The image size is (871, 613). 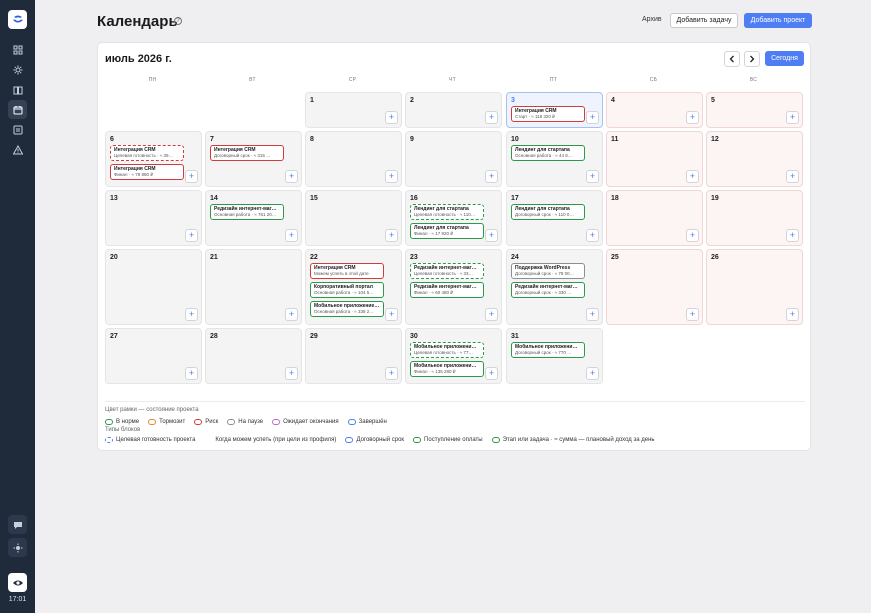 What do you see at coordinates (353, 110) in the screenshot?
I see `day-cell: 1 +` at bounding box center [353, 110].